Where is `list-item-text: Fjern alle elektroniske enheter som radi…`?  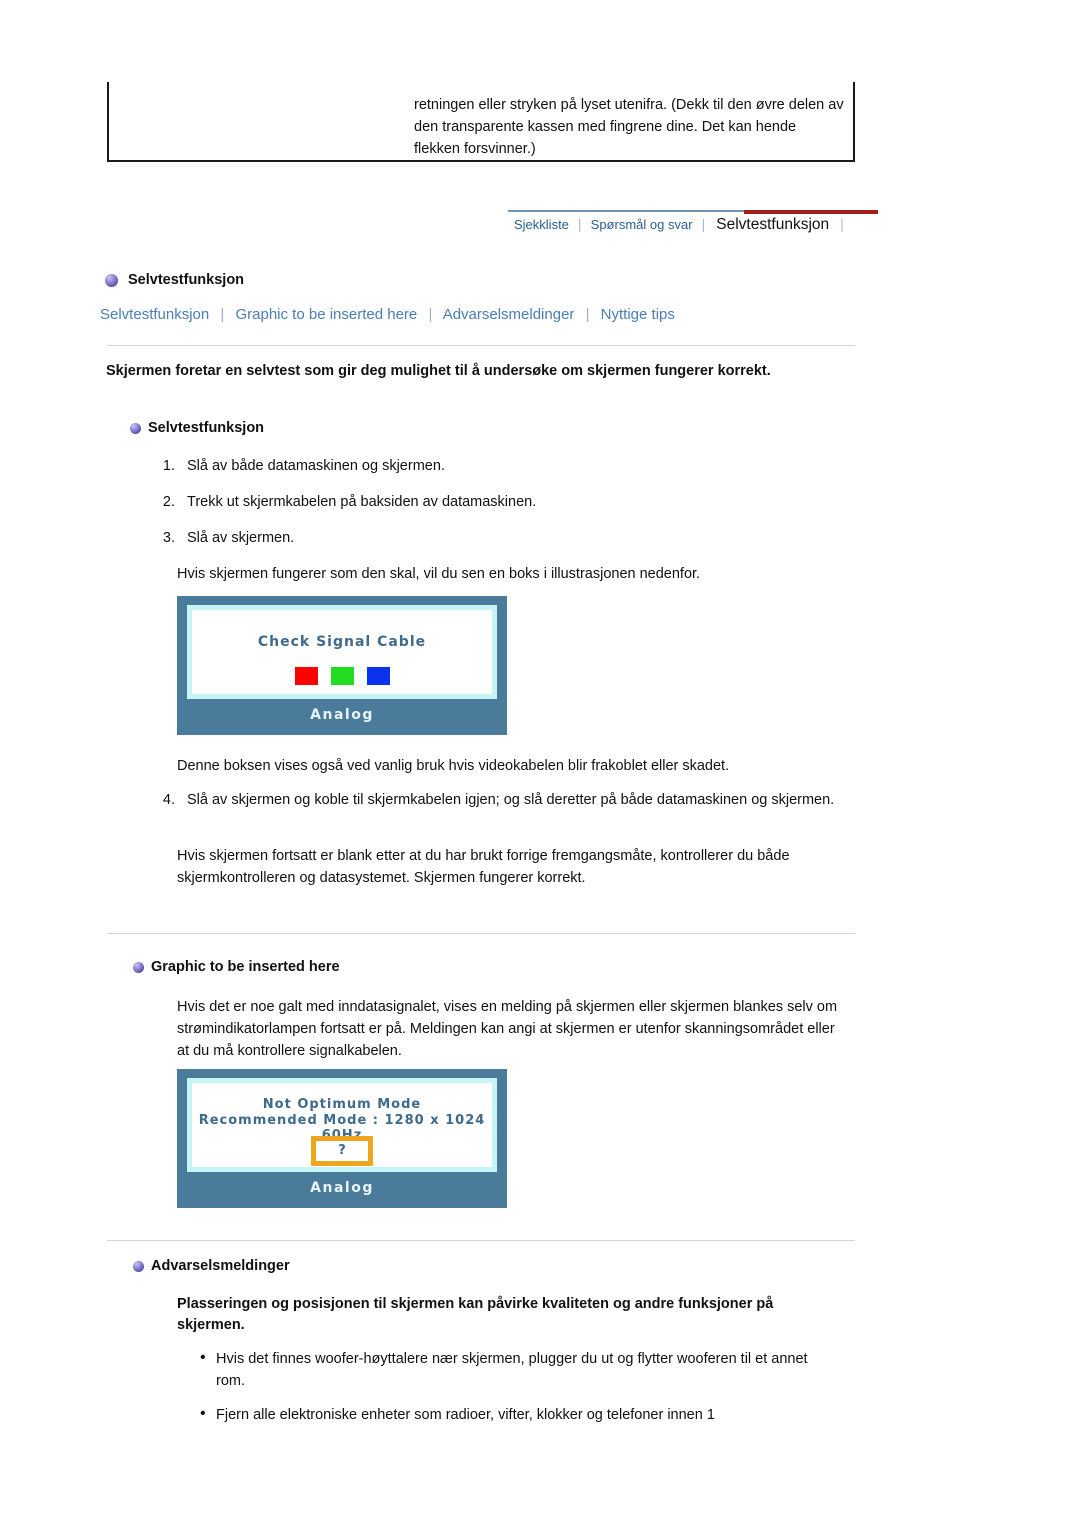 list-item-text: Fjern alle elektroniske enheter som radi… is located at coordinates (465, 1415).